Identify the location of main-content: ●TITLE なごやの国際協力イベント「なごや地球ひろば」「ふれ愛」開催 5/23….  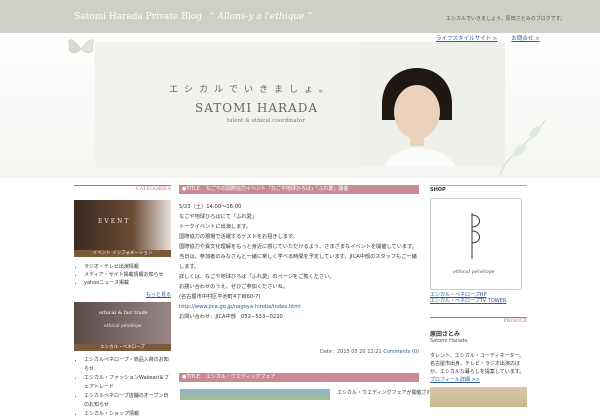
(299, 253).